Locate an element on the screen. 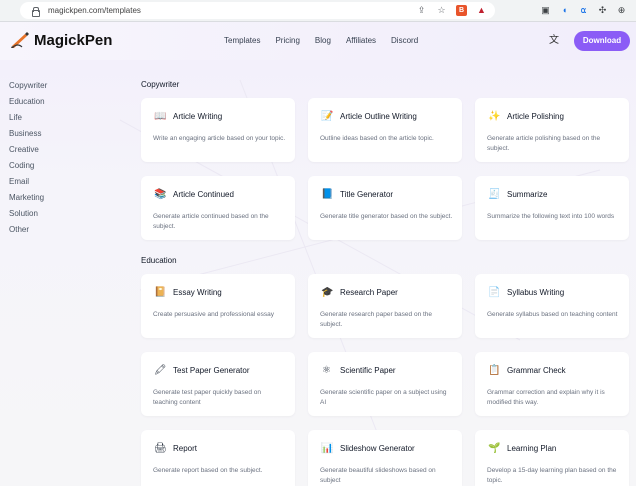  card-description: Create persuasive and professional essay is located at coordinates (214, 314).